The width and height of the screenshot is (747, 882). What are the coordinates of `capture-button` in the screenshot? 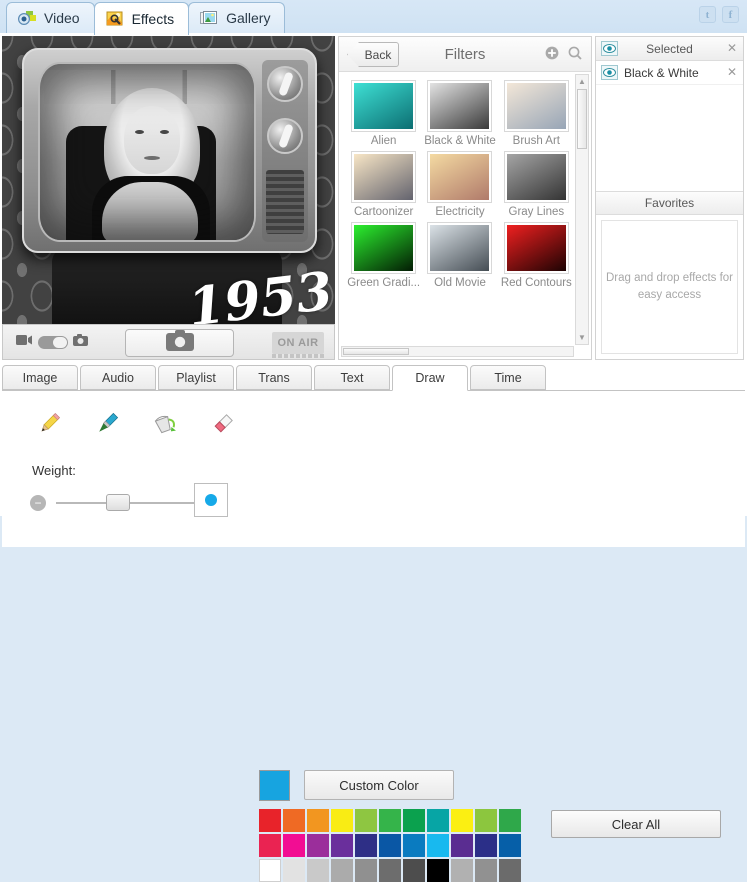 It's located at (179, 343).